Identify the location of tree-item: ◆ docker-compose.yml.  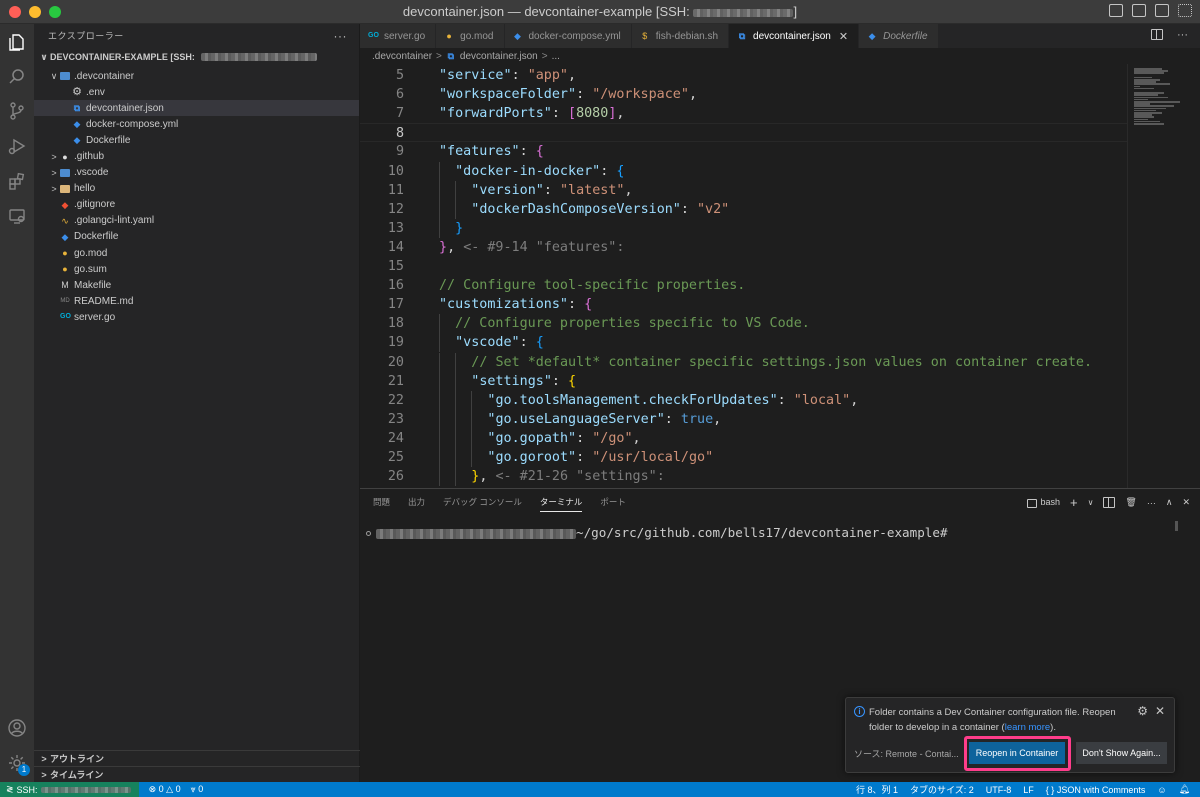
(196, 124).